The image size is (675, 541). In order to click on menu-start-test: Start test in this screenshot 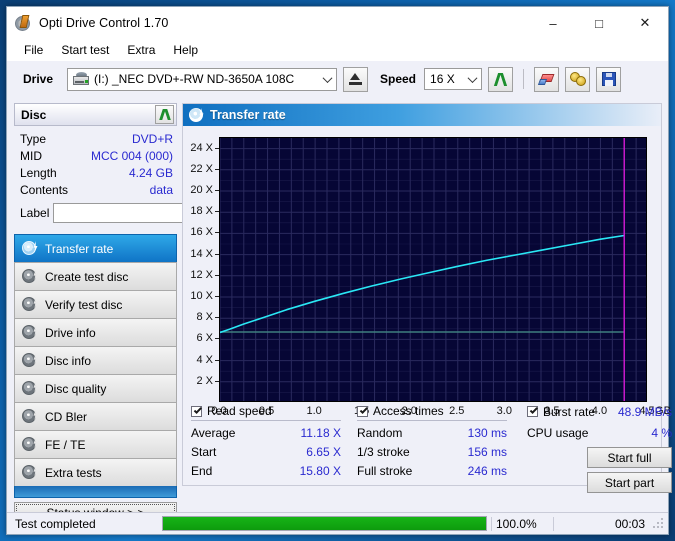, I will do `click(85, 50)`.